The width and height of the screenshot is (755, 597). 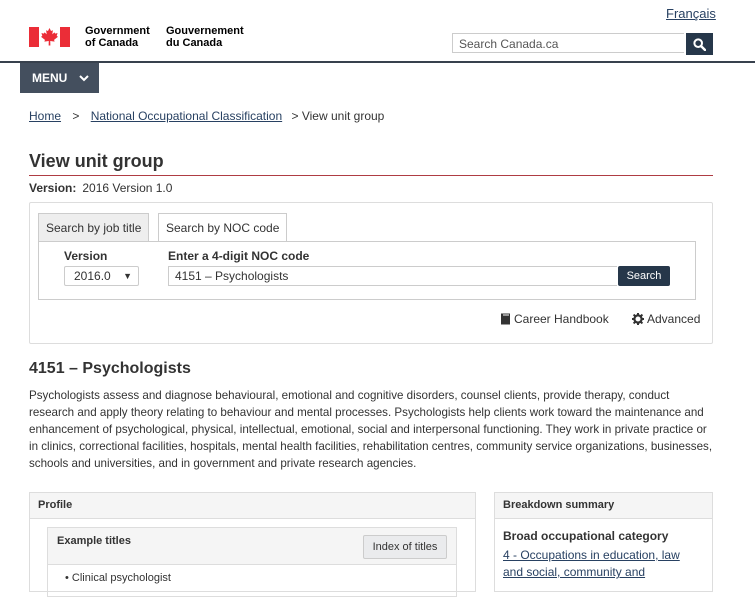 What do you see at coordinates (84, 78) in the screenshot?
I see `chevron-down-icon` at bounding box center [84, 78].